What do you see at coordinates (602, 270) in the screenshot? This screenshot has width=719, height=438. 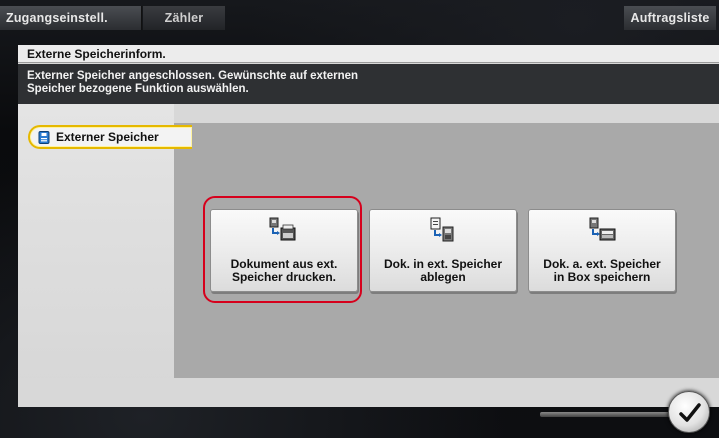 I see `box-button-label: Dok. a. ext. Speicher in Box speichern` at bounding box center [602, 270].